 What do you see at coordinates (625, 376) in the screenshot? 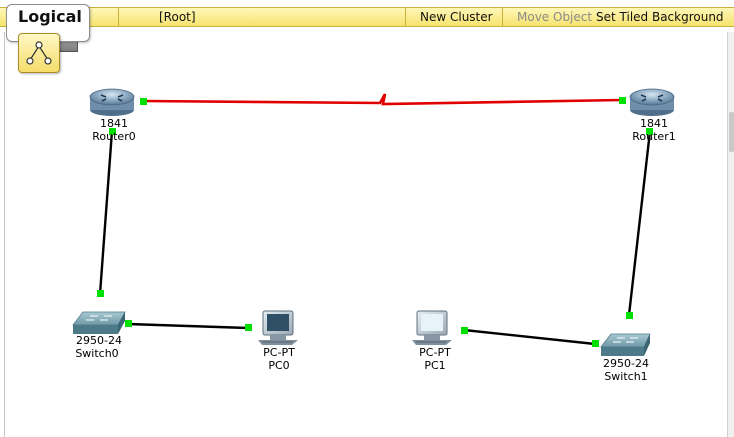
I see `switch1-name-label: Switch1` at bounding box center [625, 376].